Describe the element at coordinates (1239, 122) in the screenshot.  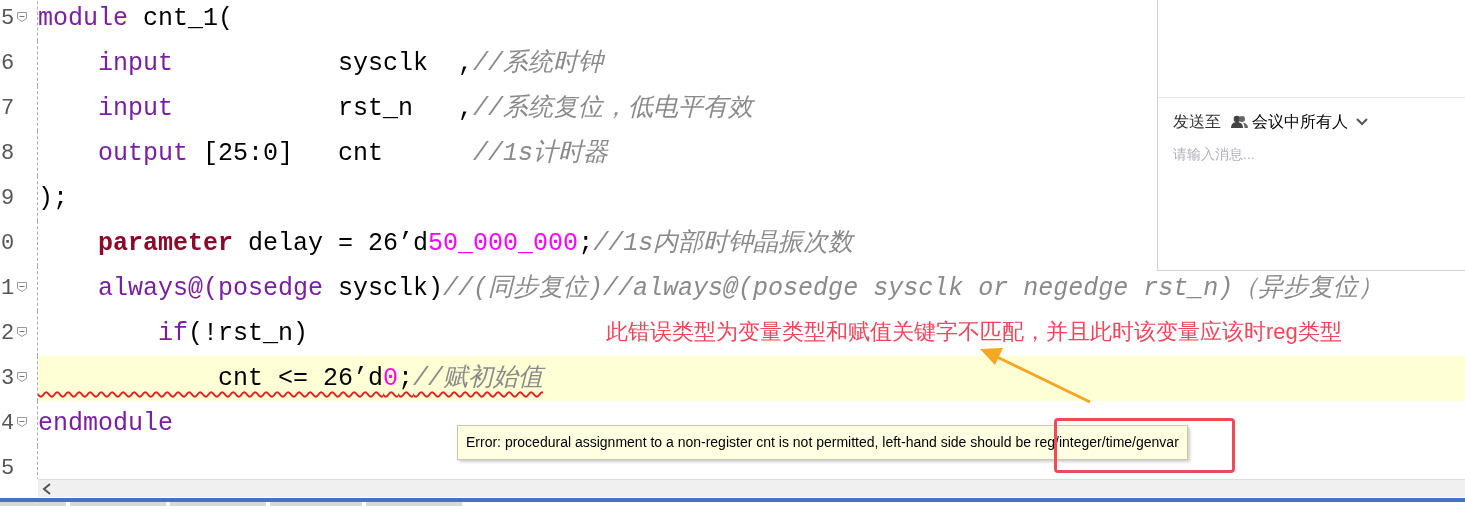
I see `people-icon` at that location.